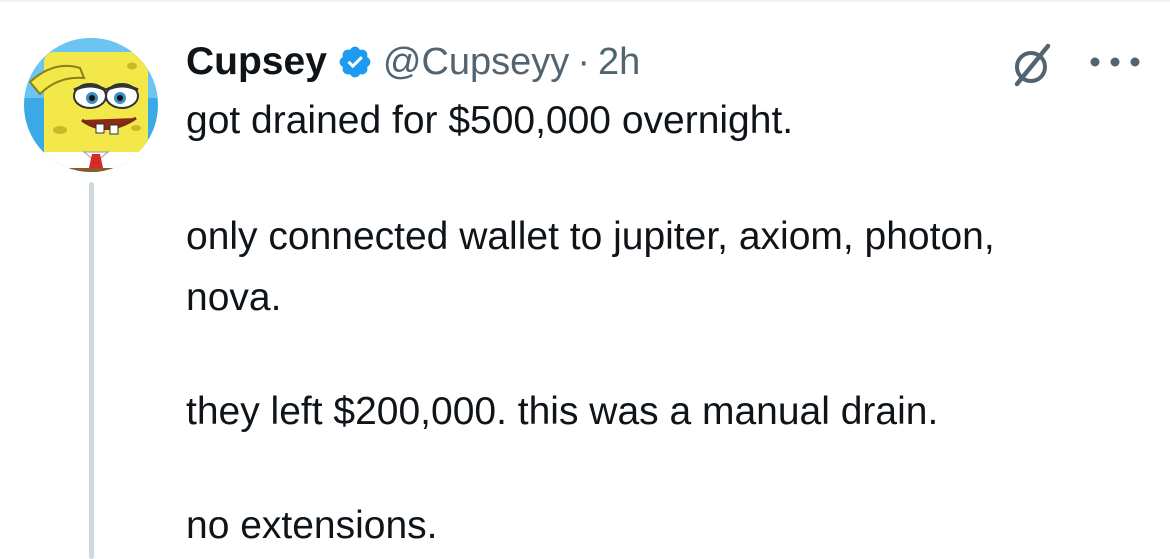  What do you see at coordinates (312, 525) in the screenshot?
I see `tweet-text-line: no extensions.` at bounding box center [312, 525].